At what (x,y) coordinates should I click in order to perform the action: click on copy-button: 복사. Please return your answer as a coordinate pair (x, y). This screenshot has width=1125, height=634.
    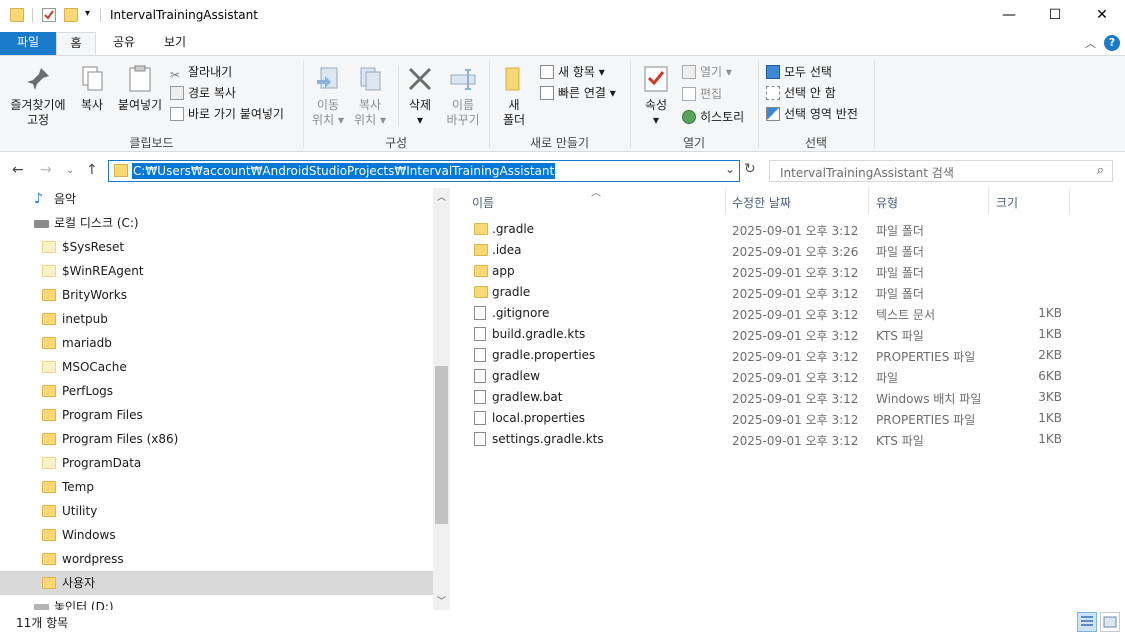
    Looking at the image, I should click on (92, 88).